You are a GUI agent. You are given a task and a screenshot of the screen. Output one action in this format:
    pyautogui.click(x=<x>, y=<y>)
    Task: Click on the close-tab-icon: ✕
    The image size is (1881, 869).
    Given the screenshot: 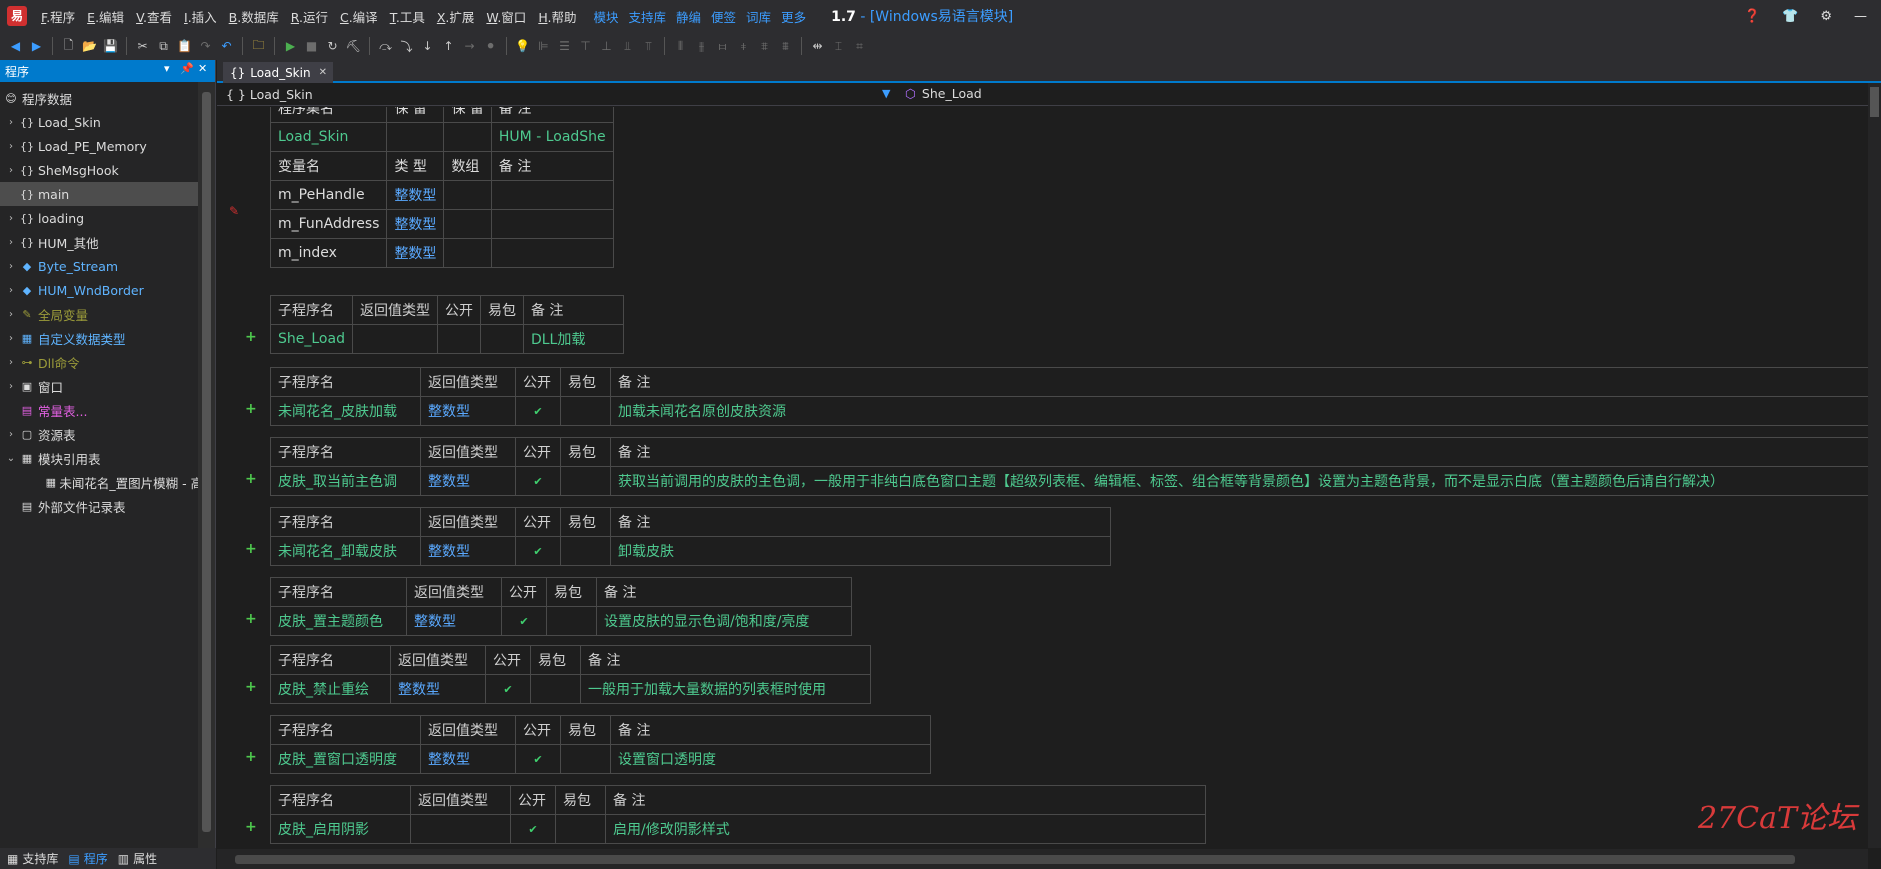 What is the action you would take?
    pyautogui.click(x=323, y=72)
    